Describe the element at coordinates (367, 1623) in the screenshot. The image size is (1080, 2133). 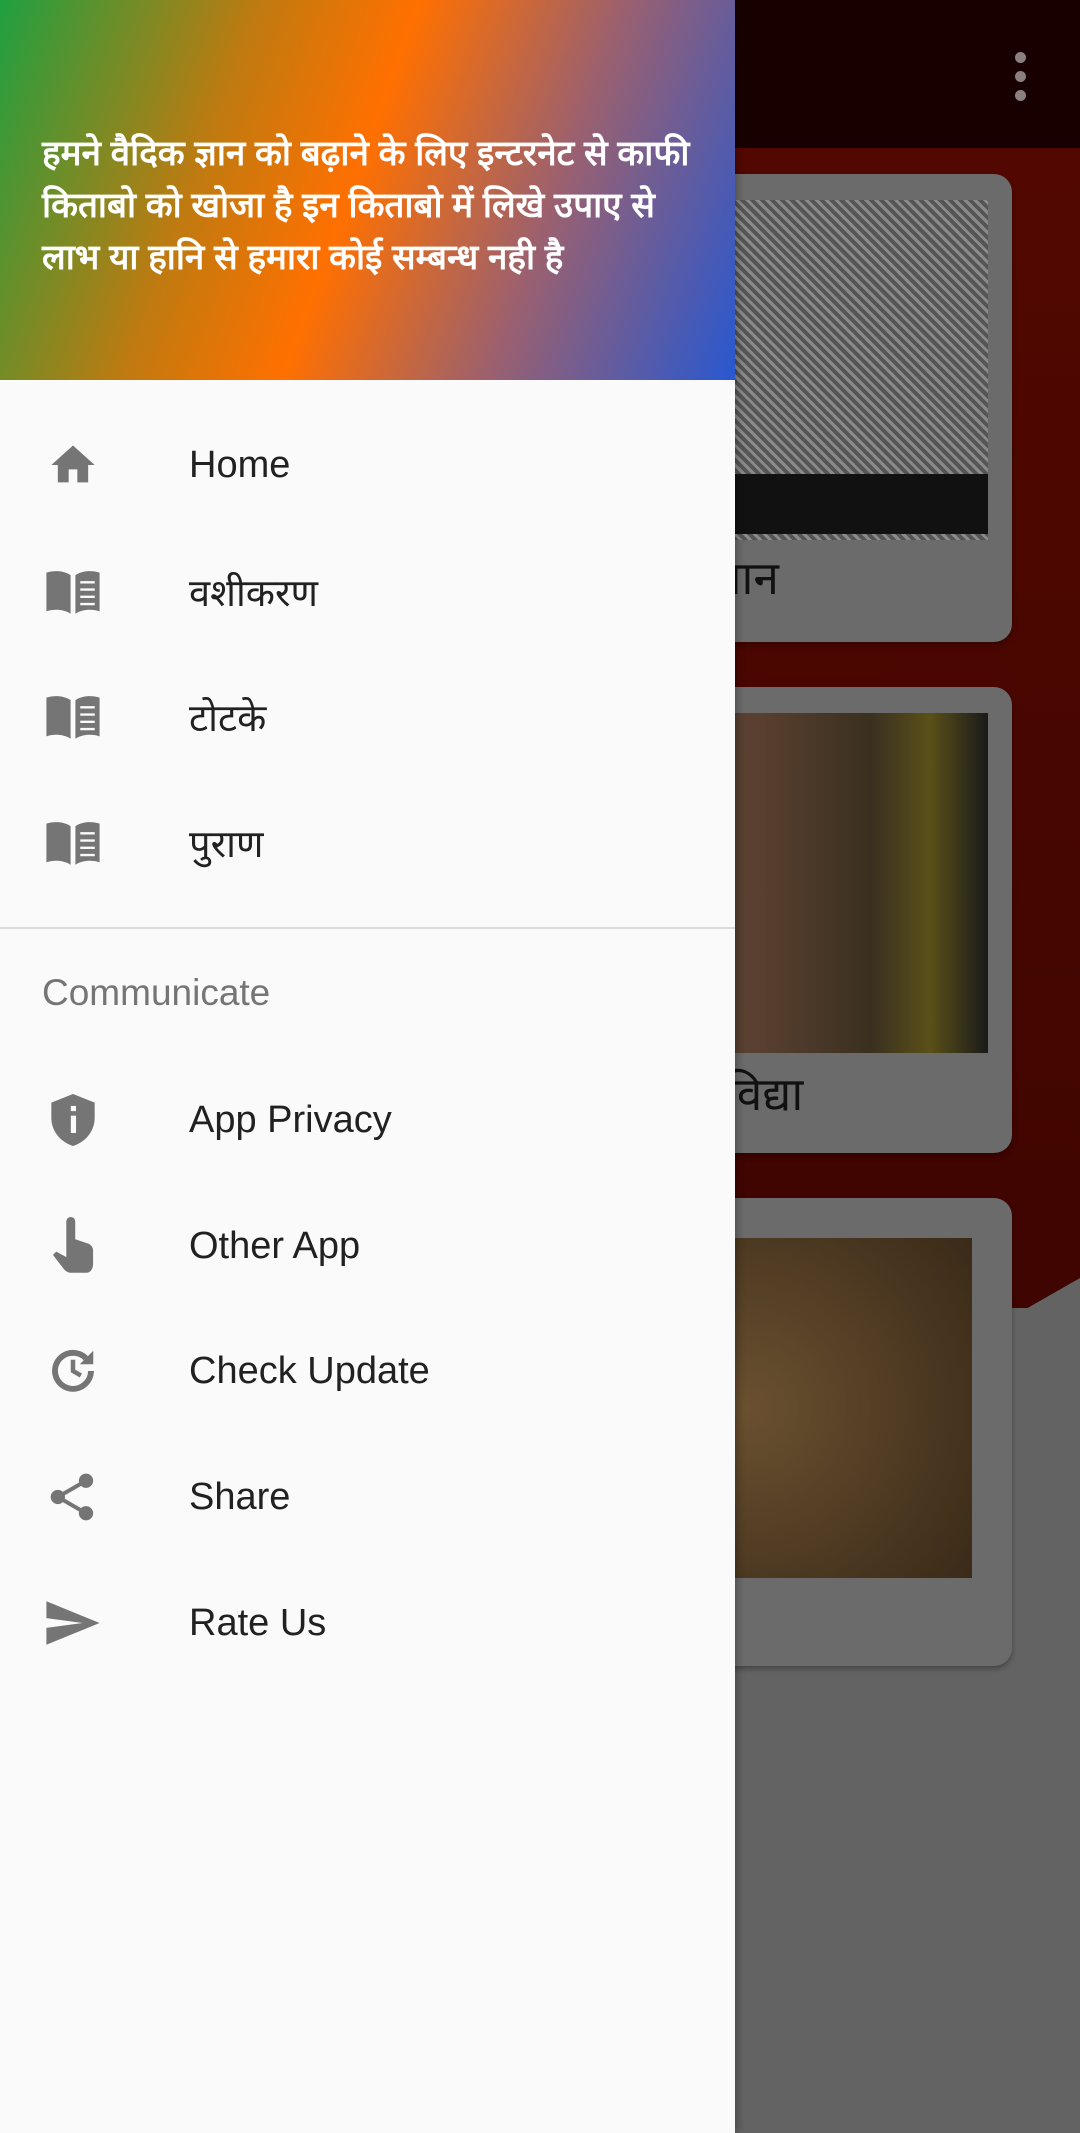
I see `menu-item-rate-us: Rate Us` at that location.